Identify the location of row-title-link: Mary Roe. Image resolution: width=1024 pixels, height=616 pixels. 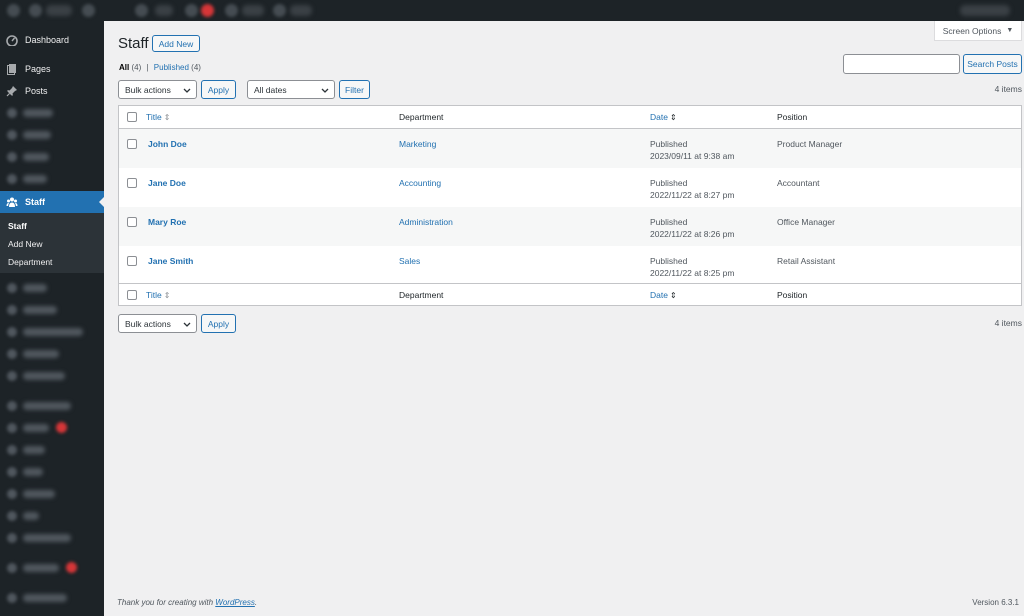
(167, 222).